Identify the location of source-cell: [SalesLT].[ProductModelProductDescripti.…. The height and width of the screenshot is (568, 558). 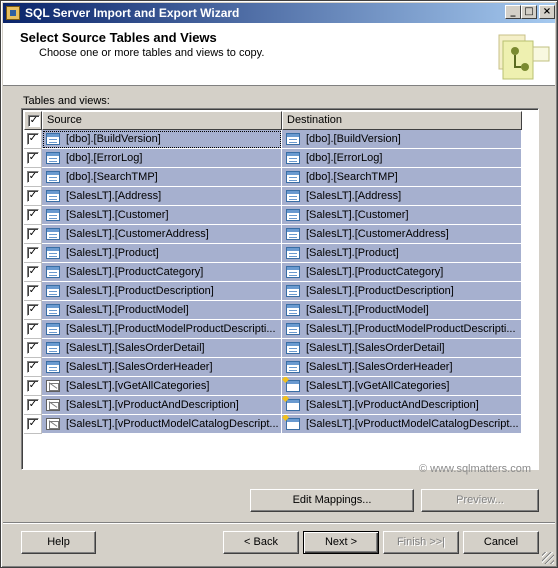
(162, 329).